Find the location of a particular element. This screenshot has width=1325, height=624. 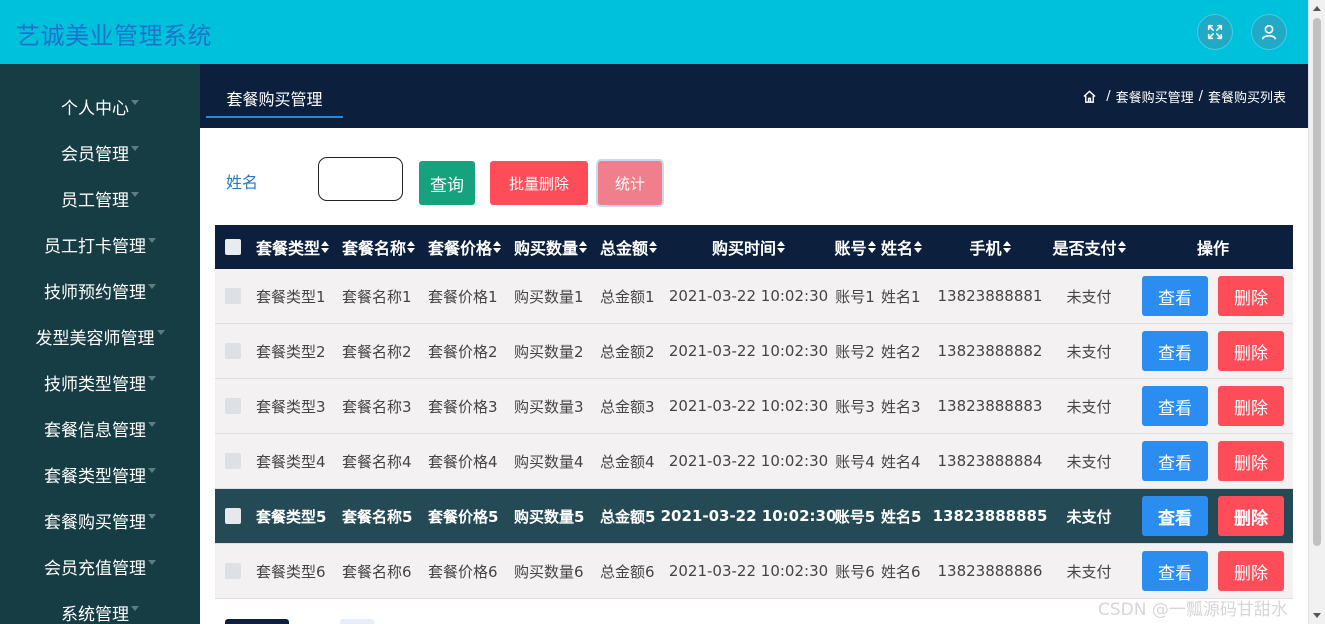

cell-phone: 13823888882 is located at coordinates (990, 351).